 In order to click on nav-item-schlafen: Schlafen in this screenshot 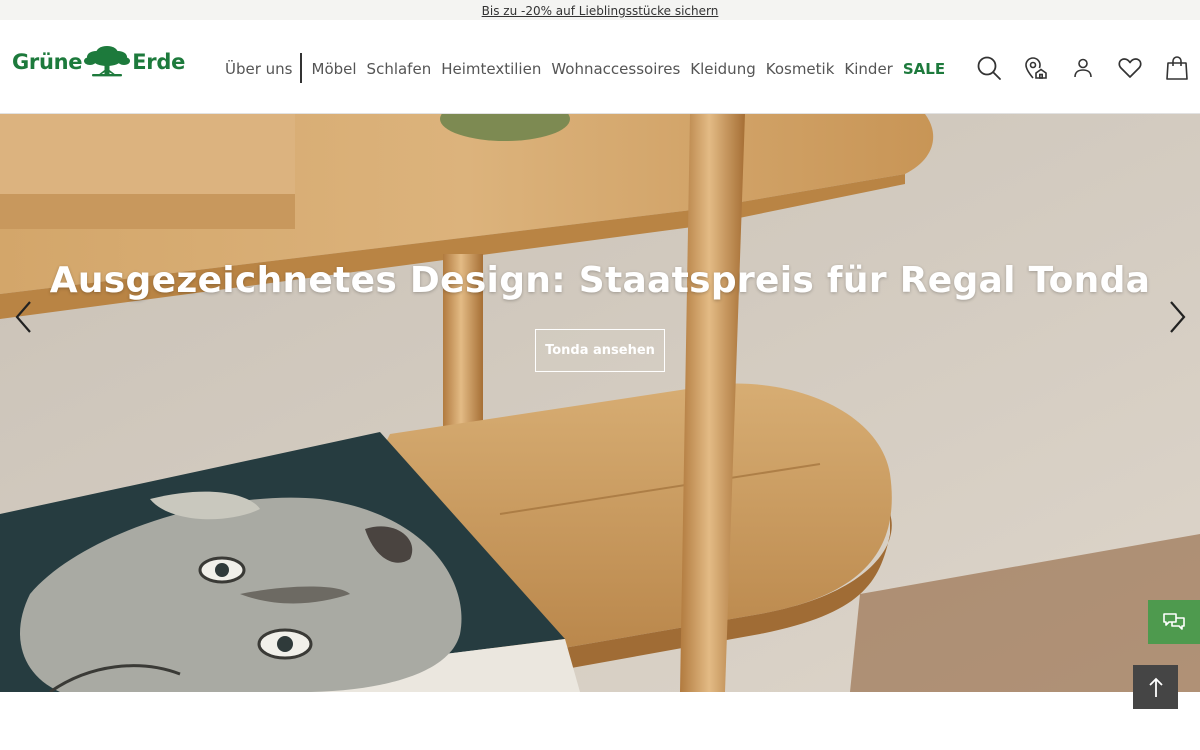, I will do `click(399, 69)`.